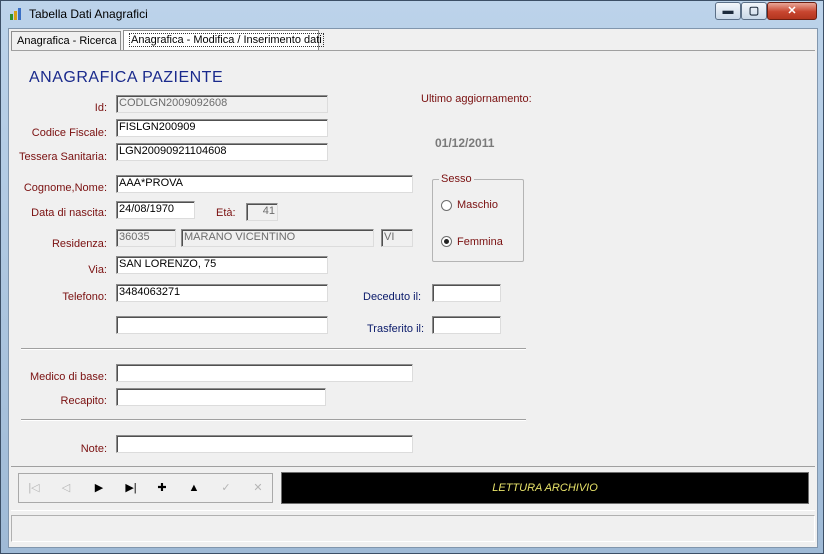  I want to click on archive-status-text: LETTURA ARCHIVIO, so click(545, 488).